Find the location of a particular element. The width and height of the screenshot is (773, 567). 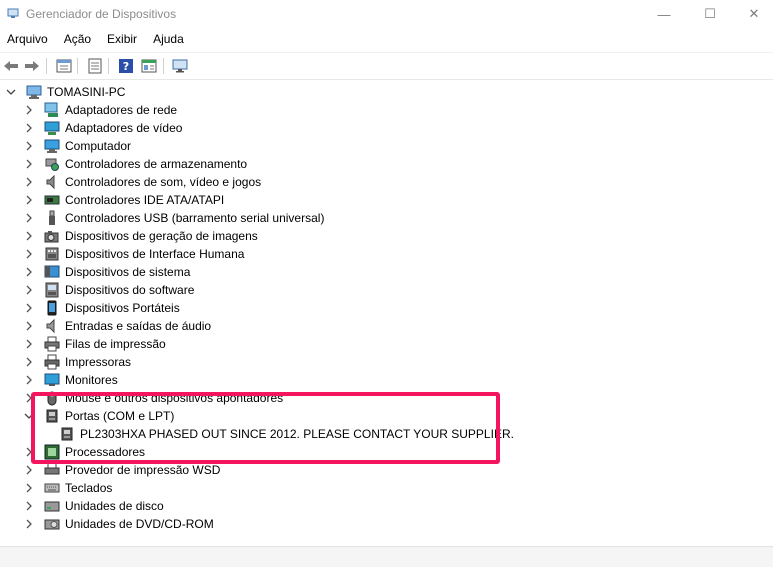

tree-item: Dispositivos de geração de imagens is located at coordinates (140, 236).